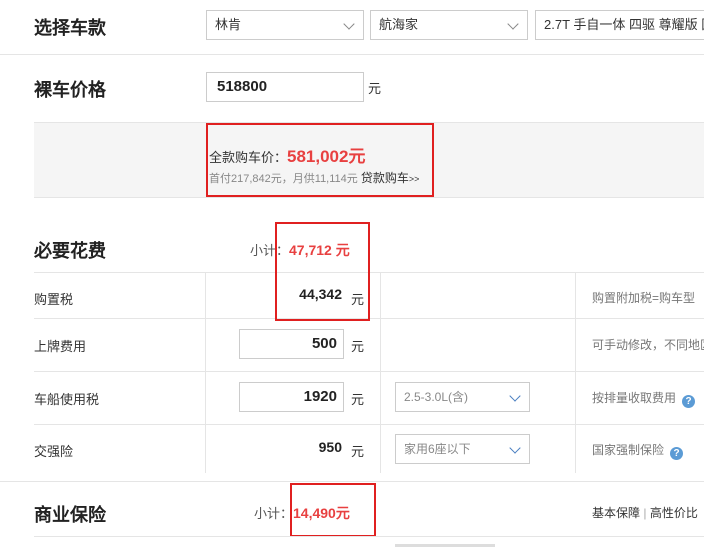 The height and width of the screenshot is (547, 704). I want to click on series-select-value: 航海家, so click(399, 24).